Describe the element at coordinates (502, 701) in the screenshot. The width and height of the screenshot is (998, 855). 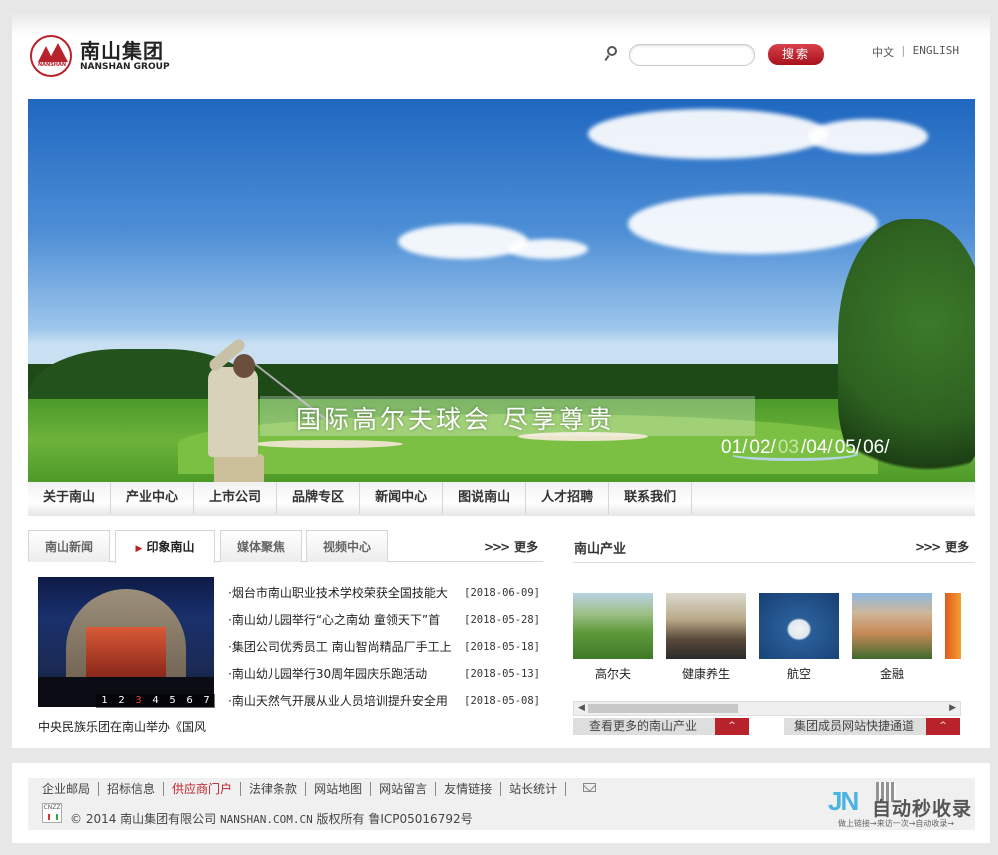
I see `news-date: [2018-05-08]` at that location.